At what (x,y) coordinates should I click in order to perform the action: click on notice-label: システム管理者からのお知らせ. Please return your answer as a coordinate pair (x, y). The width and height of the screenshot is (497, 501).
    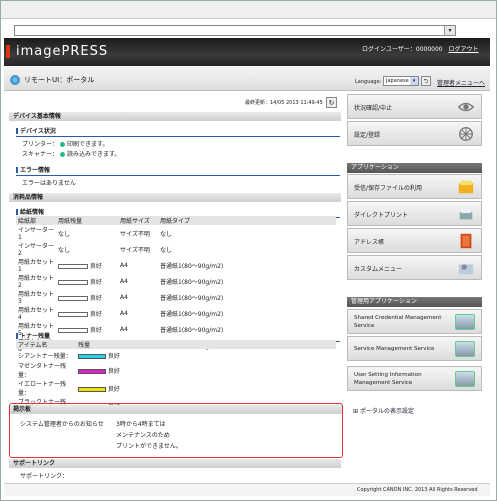
    Looking at the image, I should click on (62, 424).